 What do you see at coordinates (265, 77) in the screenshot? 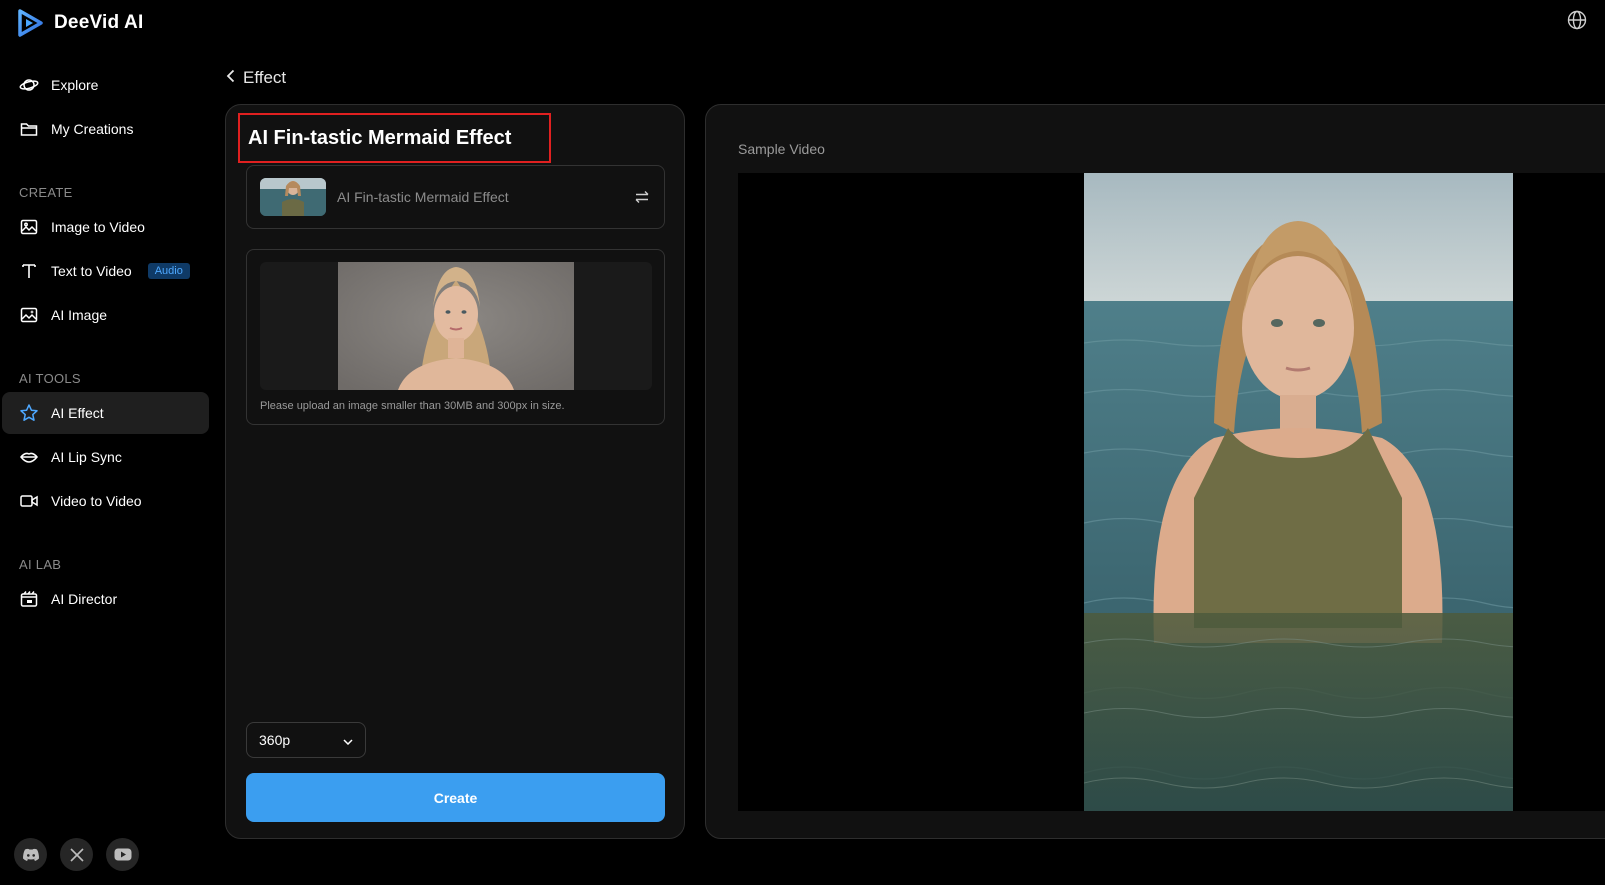
I see `breadcrumb-label: Effect` at bounding box center [265, 77].